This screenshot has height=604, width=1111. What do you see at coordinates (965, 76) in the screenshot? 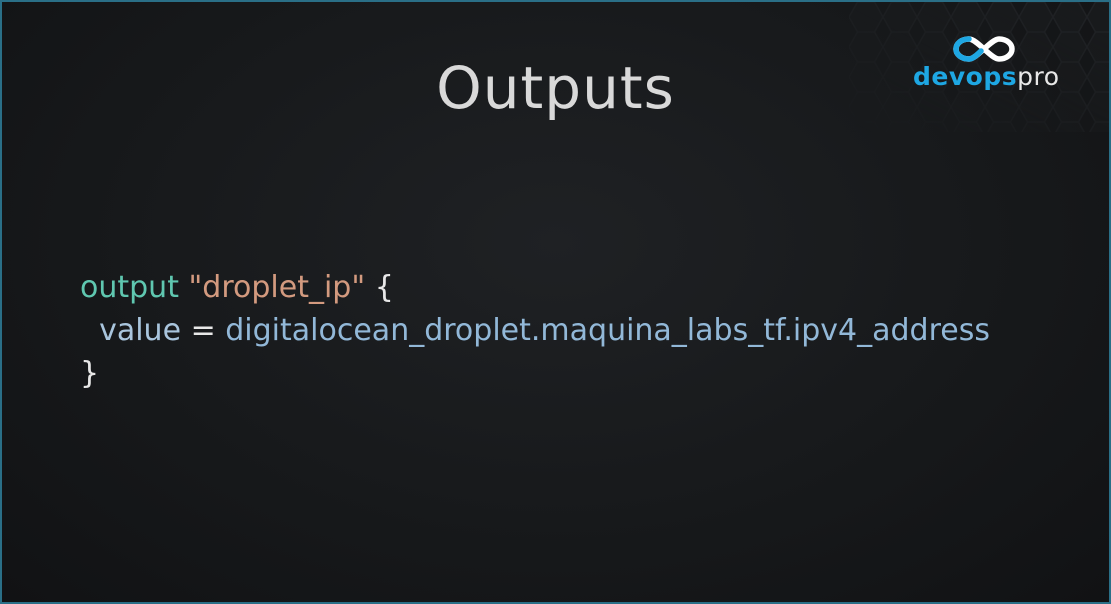
I see `logo-text-devops: devops` at bounding box center [965, 76].